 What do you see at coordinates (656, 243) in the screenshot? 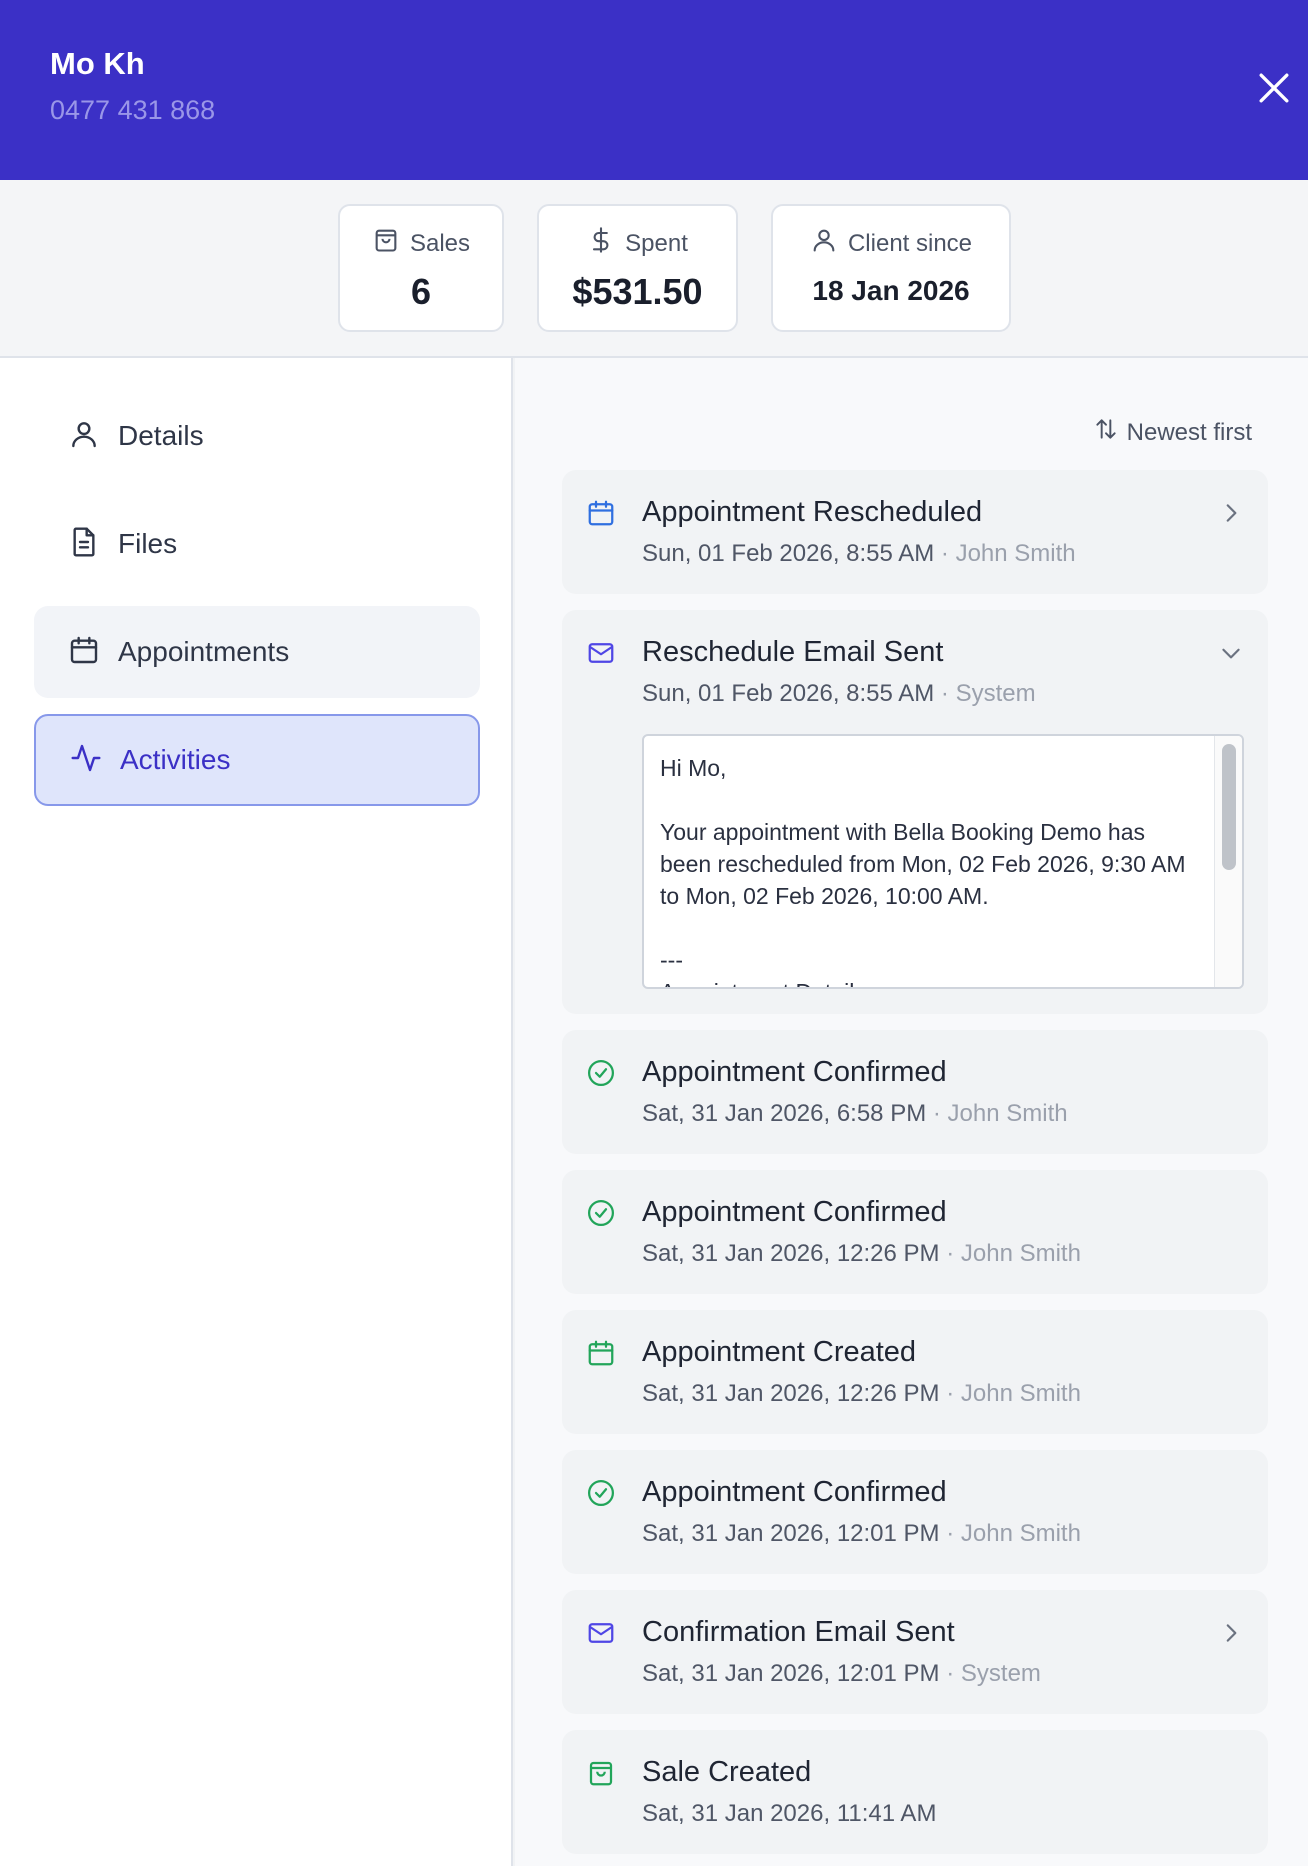
I see `stat-spent-label: Spent` at bounding box center [656, 243].